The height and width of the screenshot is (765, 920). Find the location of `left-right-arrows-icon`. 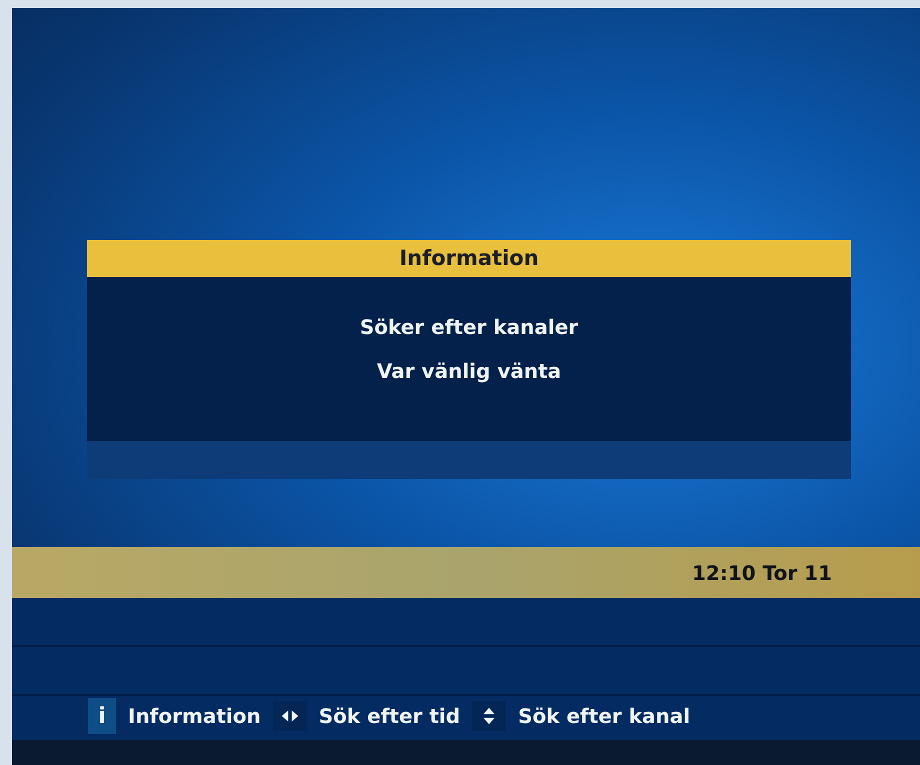

left-right-arrows-icon is located at coordinates (289, 716).